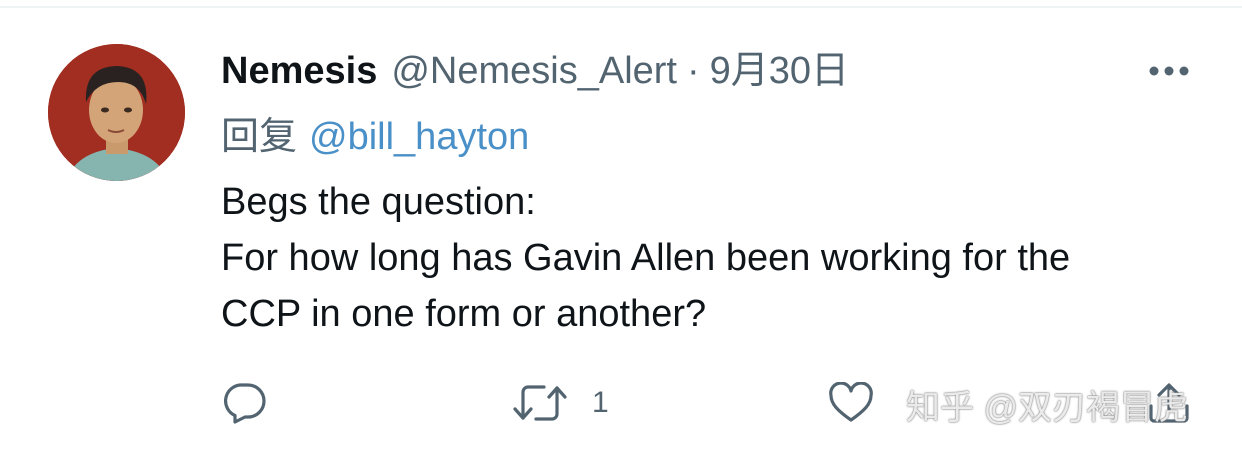 Image resolution: width=1242 pixels, height=460 pixels. I want to click on retweet-button: 1, so click(560, 403).